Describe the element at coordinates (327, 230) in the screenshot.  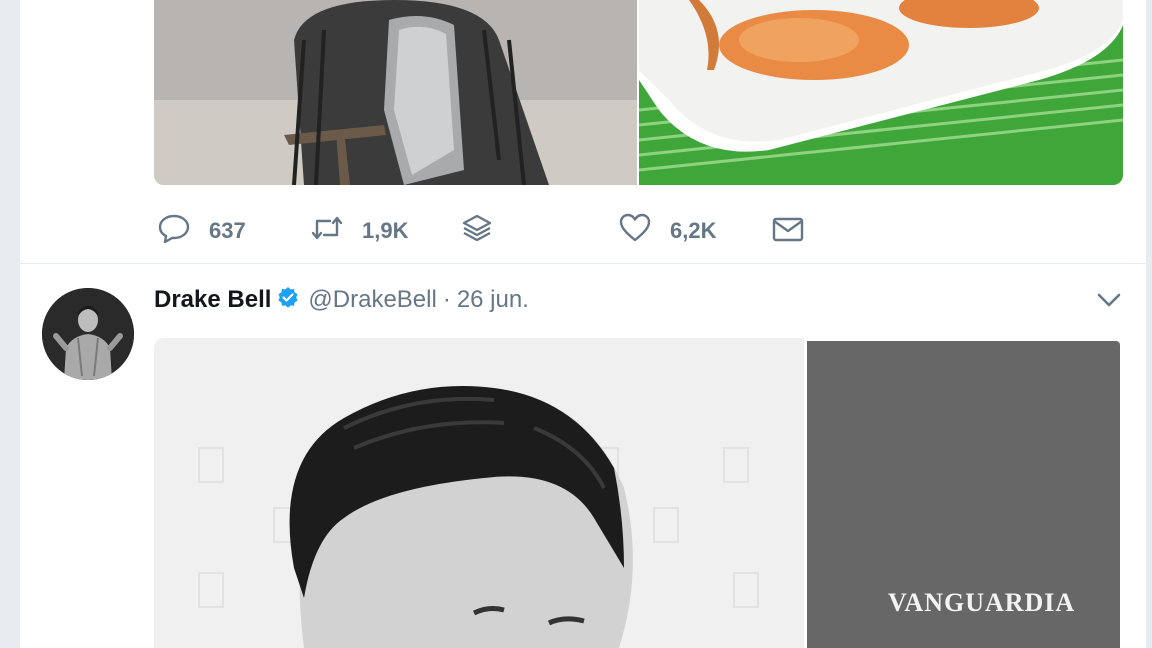
I see `retweet-icon` at that location.